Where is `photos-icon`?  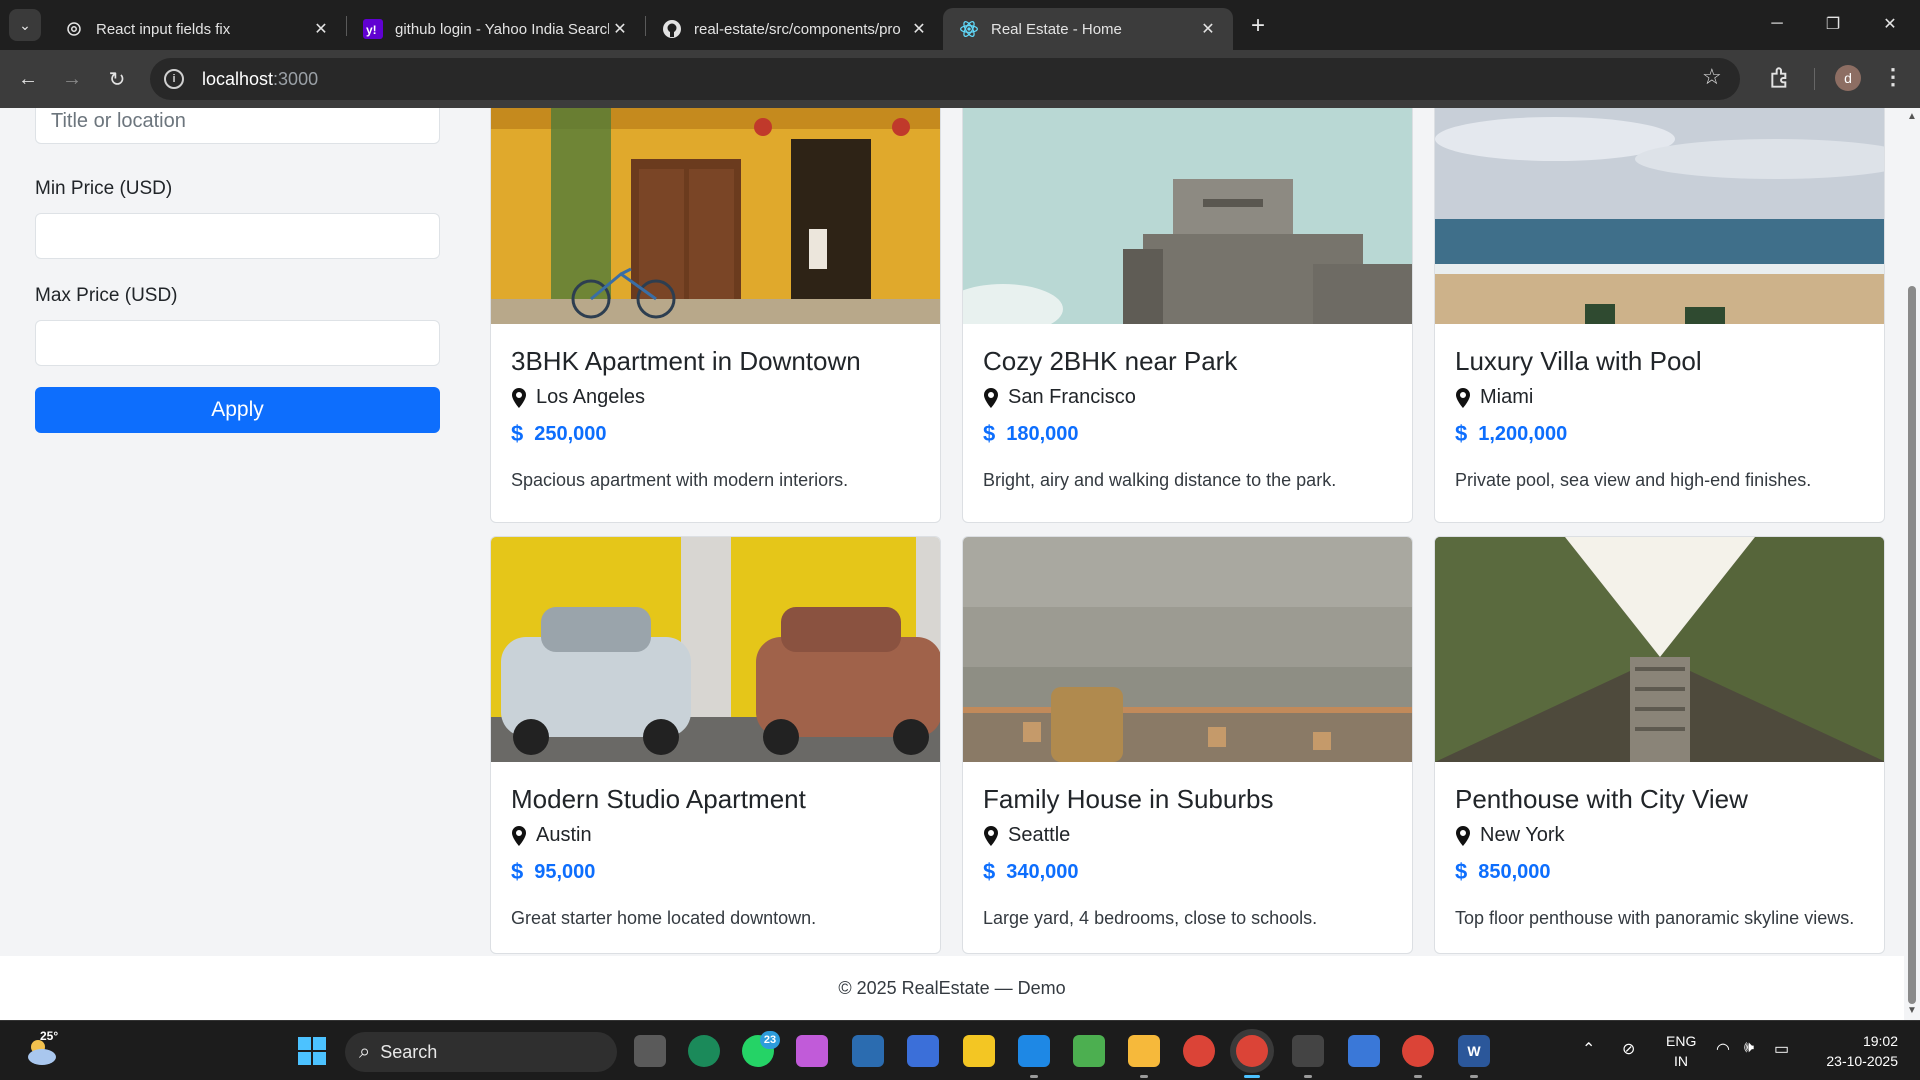 photos-icon is located at coordinates (1089, 1051).